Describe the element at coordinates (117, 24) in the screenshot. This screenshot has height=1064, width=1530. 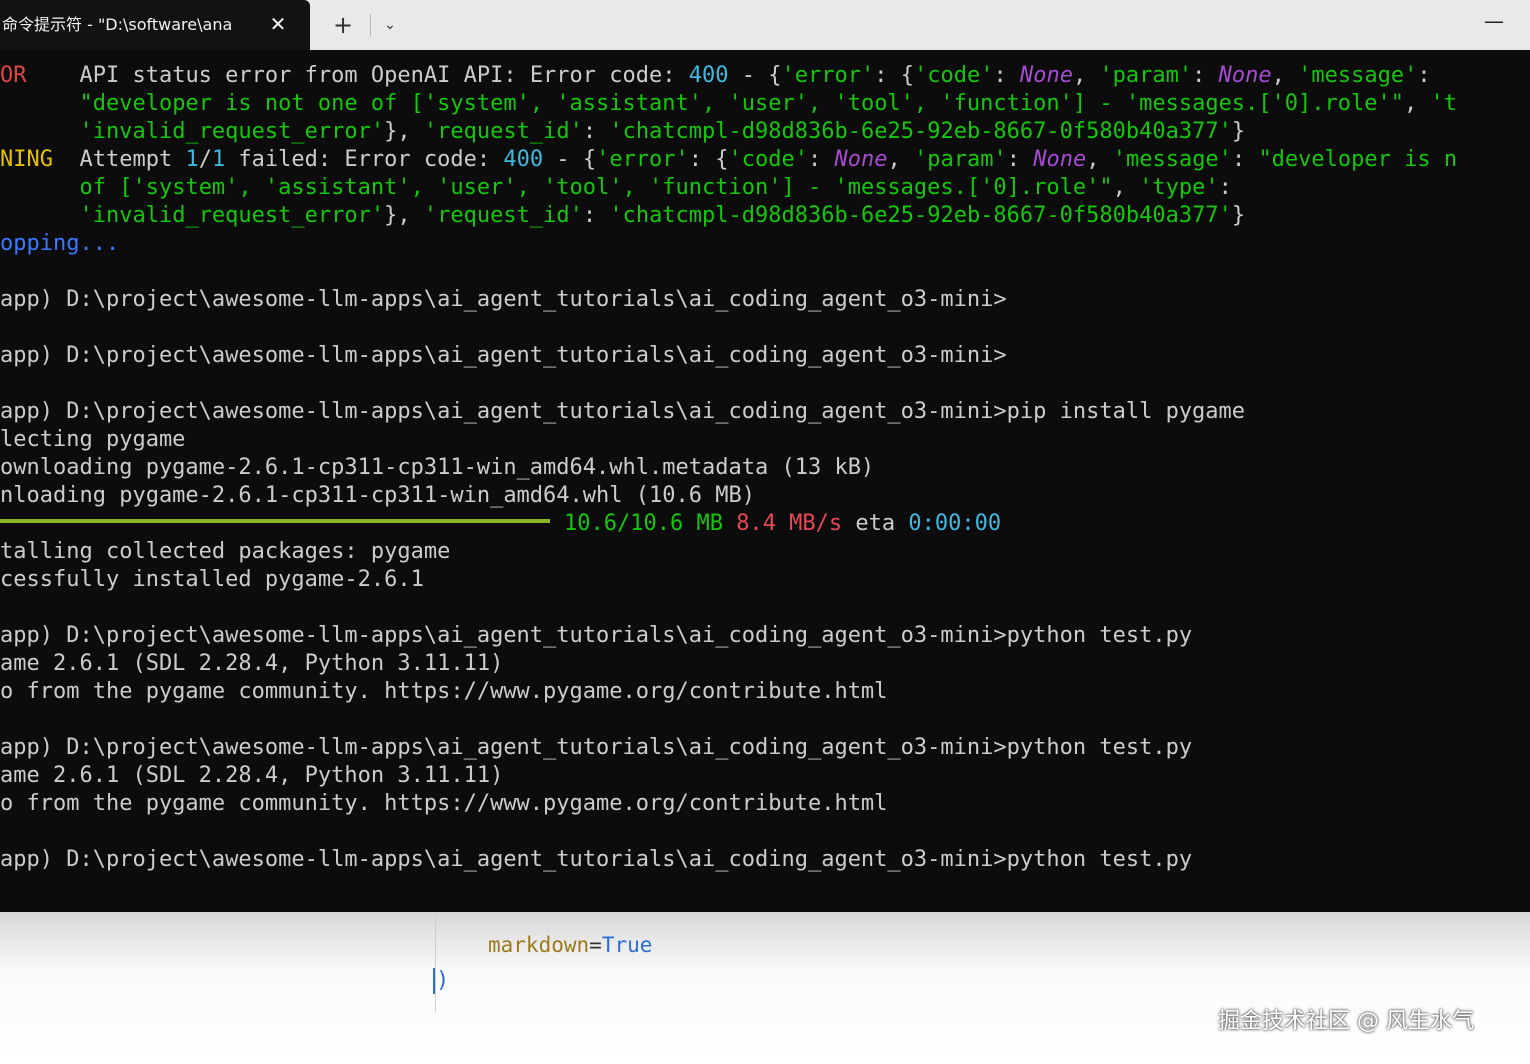
I see `tab-title: 命令提示符 - "D:\software\ana` at that location.